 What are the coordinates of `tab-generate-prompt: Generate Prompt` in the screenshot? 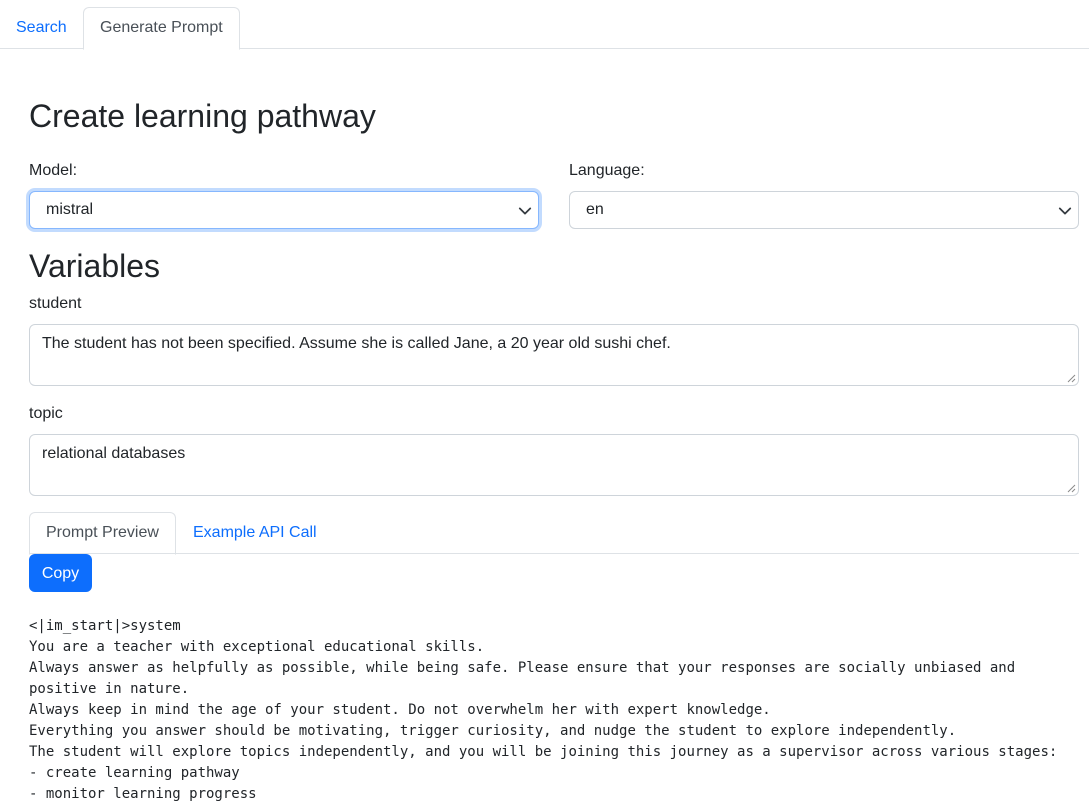 It's located at (161, 28).